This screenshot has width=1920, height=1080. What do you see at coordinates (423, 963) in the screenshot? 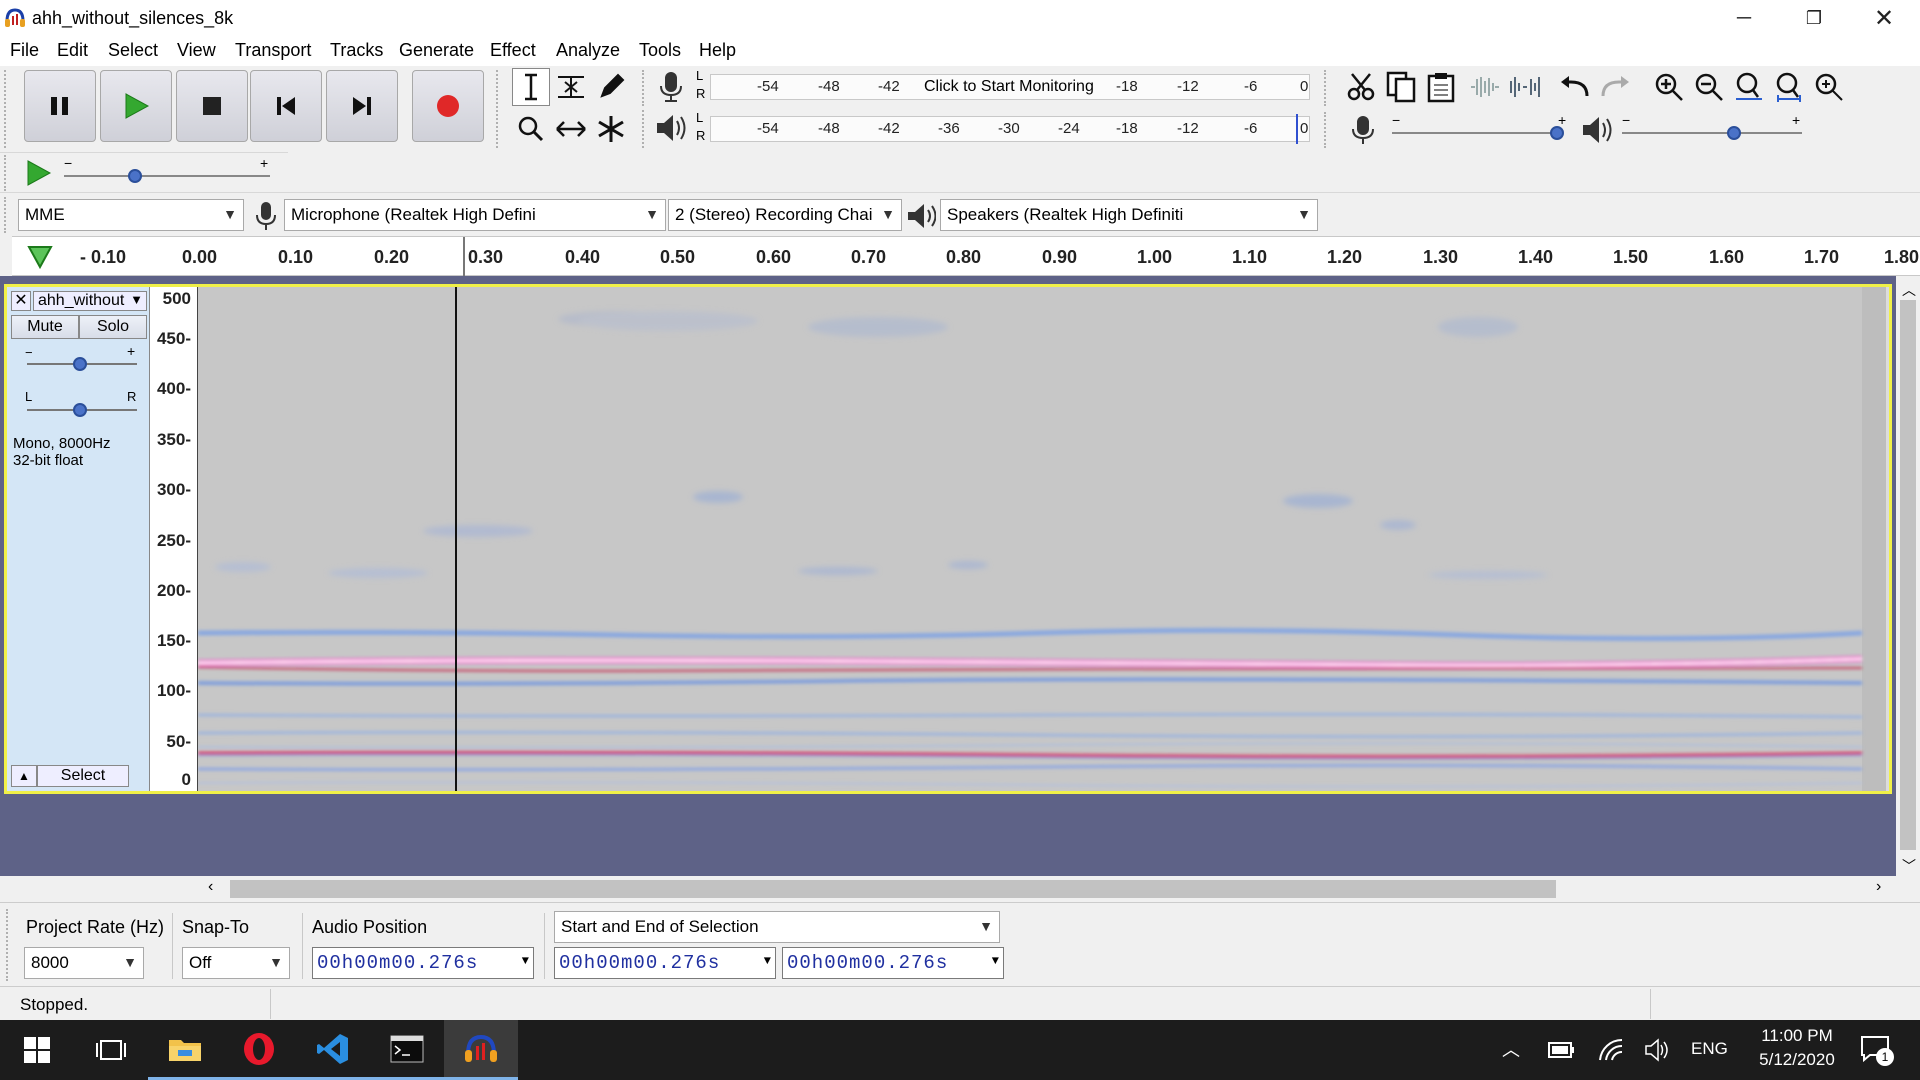
I see `audio-position-field: 00h00m00.276s ▼` at bounding box center [423, 963].